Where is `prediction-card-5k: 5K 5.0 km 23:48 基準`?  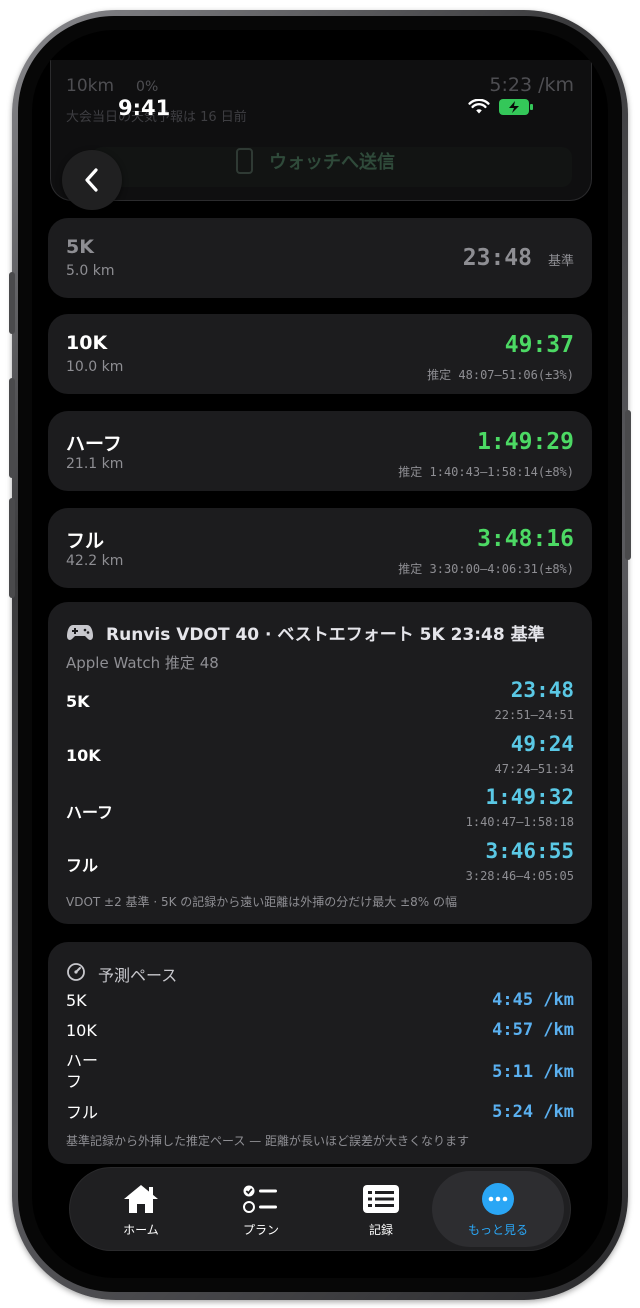
prediction-card-5k: 5K 5.0 km 23:48 基準 is located at coordinates (320, 258).